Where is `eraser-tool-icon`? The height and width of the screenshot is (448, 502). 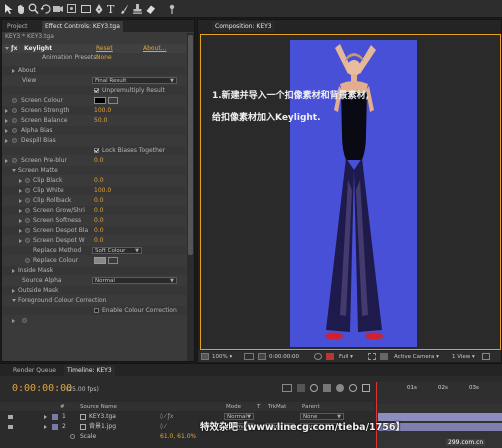
eraser-tool-icon is located at coordinates (150, 9).